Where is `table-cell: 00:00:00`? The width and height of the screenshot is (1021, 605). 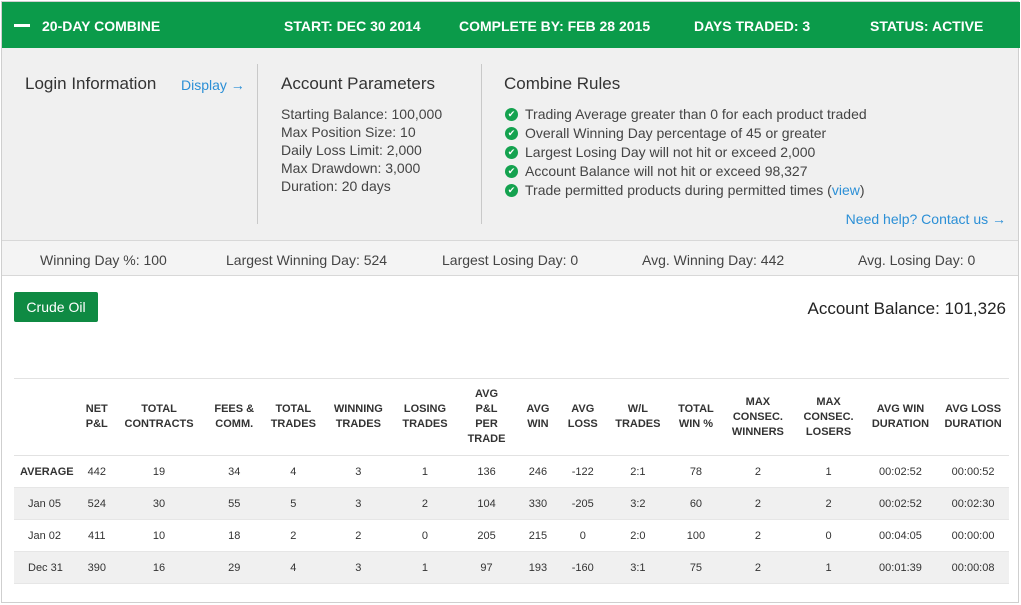
table-cell: 00:00:00 is located at coordinates (973, 535).